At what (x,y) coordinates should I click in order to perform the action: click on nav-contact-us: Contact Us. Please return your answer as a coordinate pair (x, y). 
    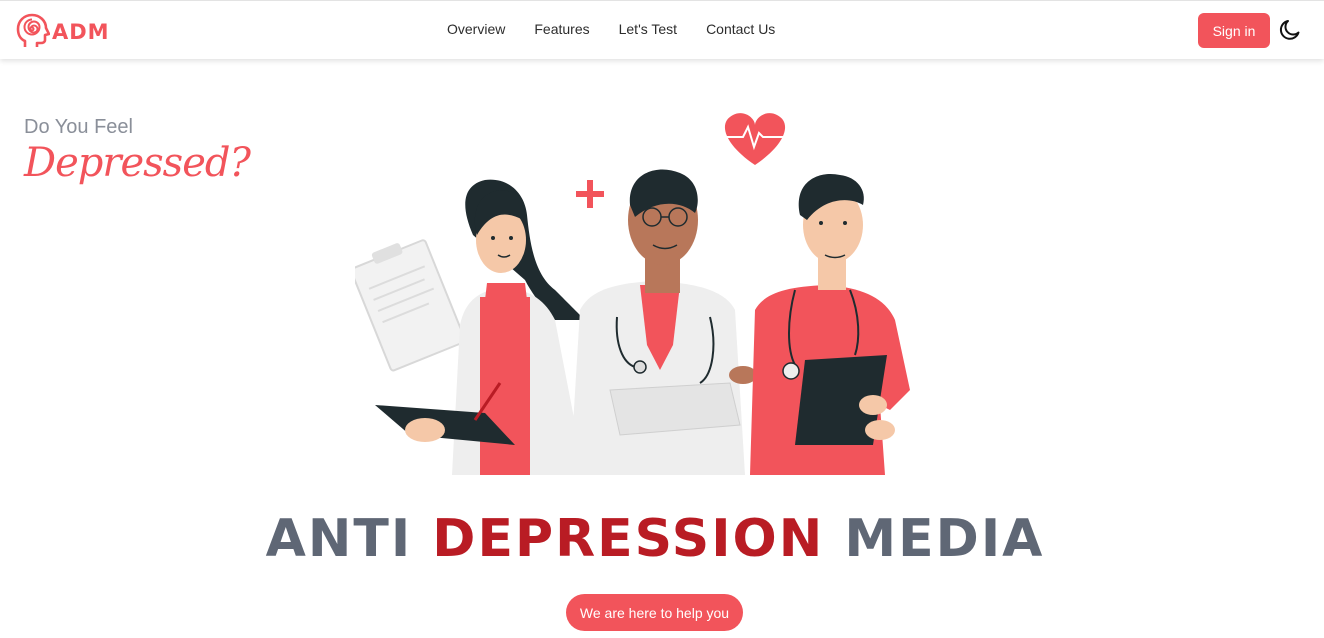
    Looking at the image, I should click on (740, 29).